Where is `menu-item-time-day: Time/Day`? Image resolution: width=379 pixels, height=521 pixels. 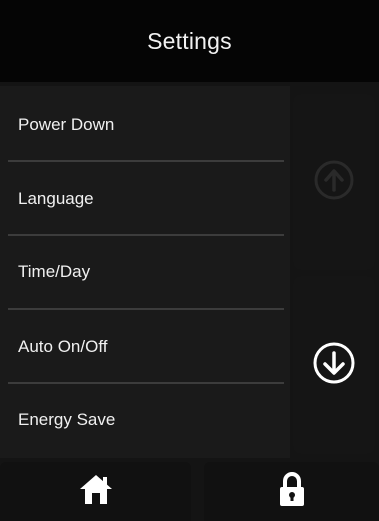
menu-item-time-day: Time/Day is located at coordinates (142, 272).